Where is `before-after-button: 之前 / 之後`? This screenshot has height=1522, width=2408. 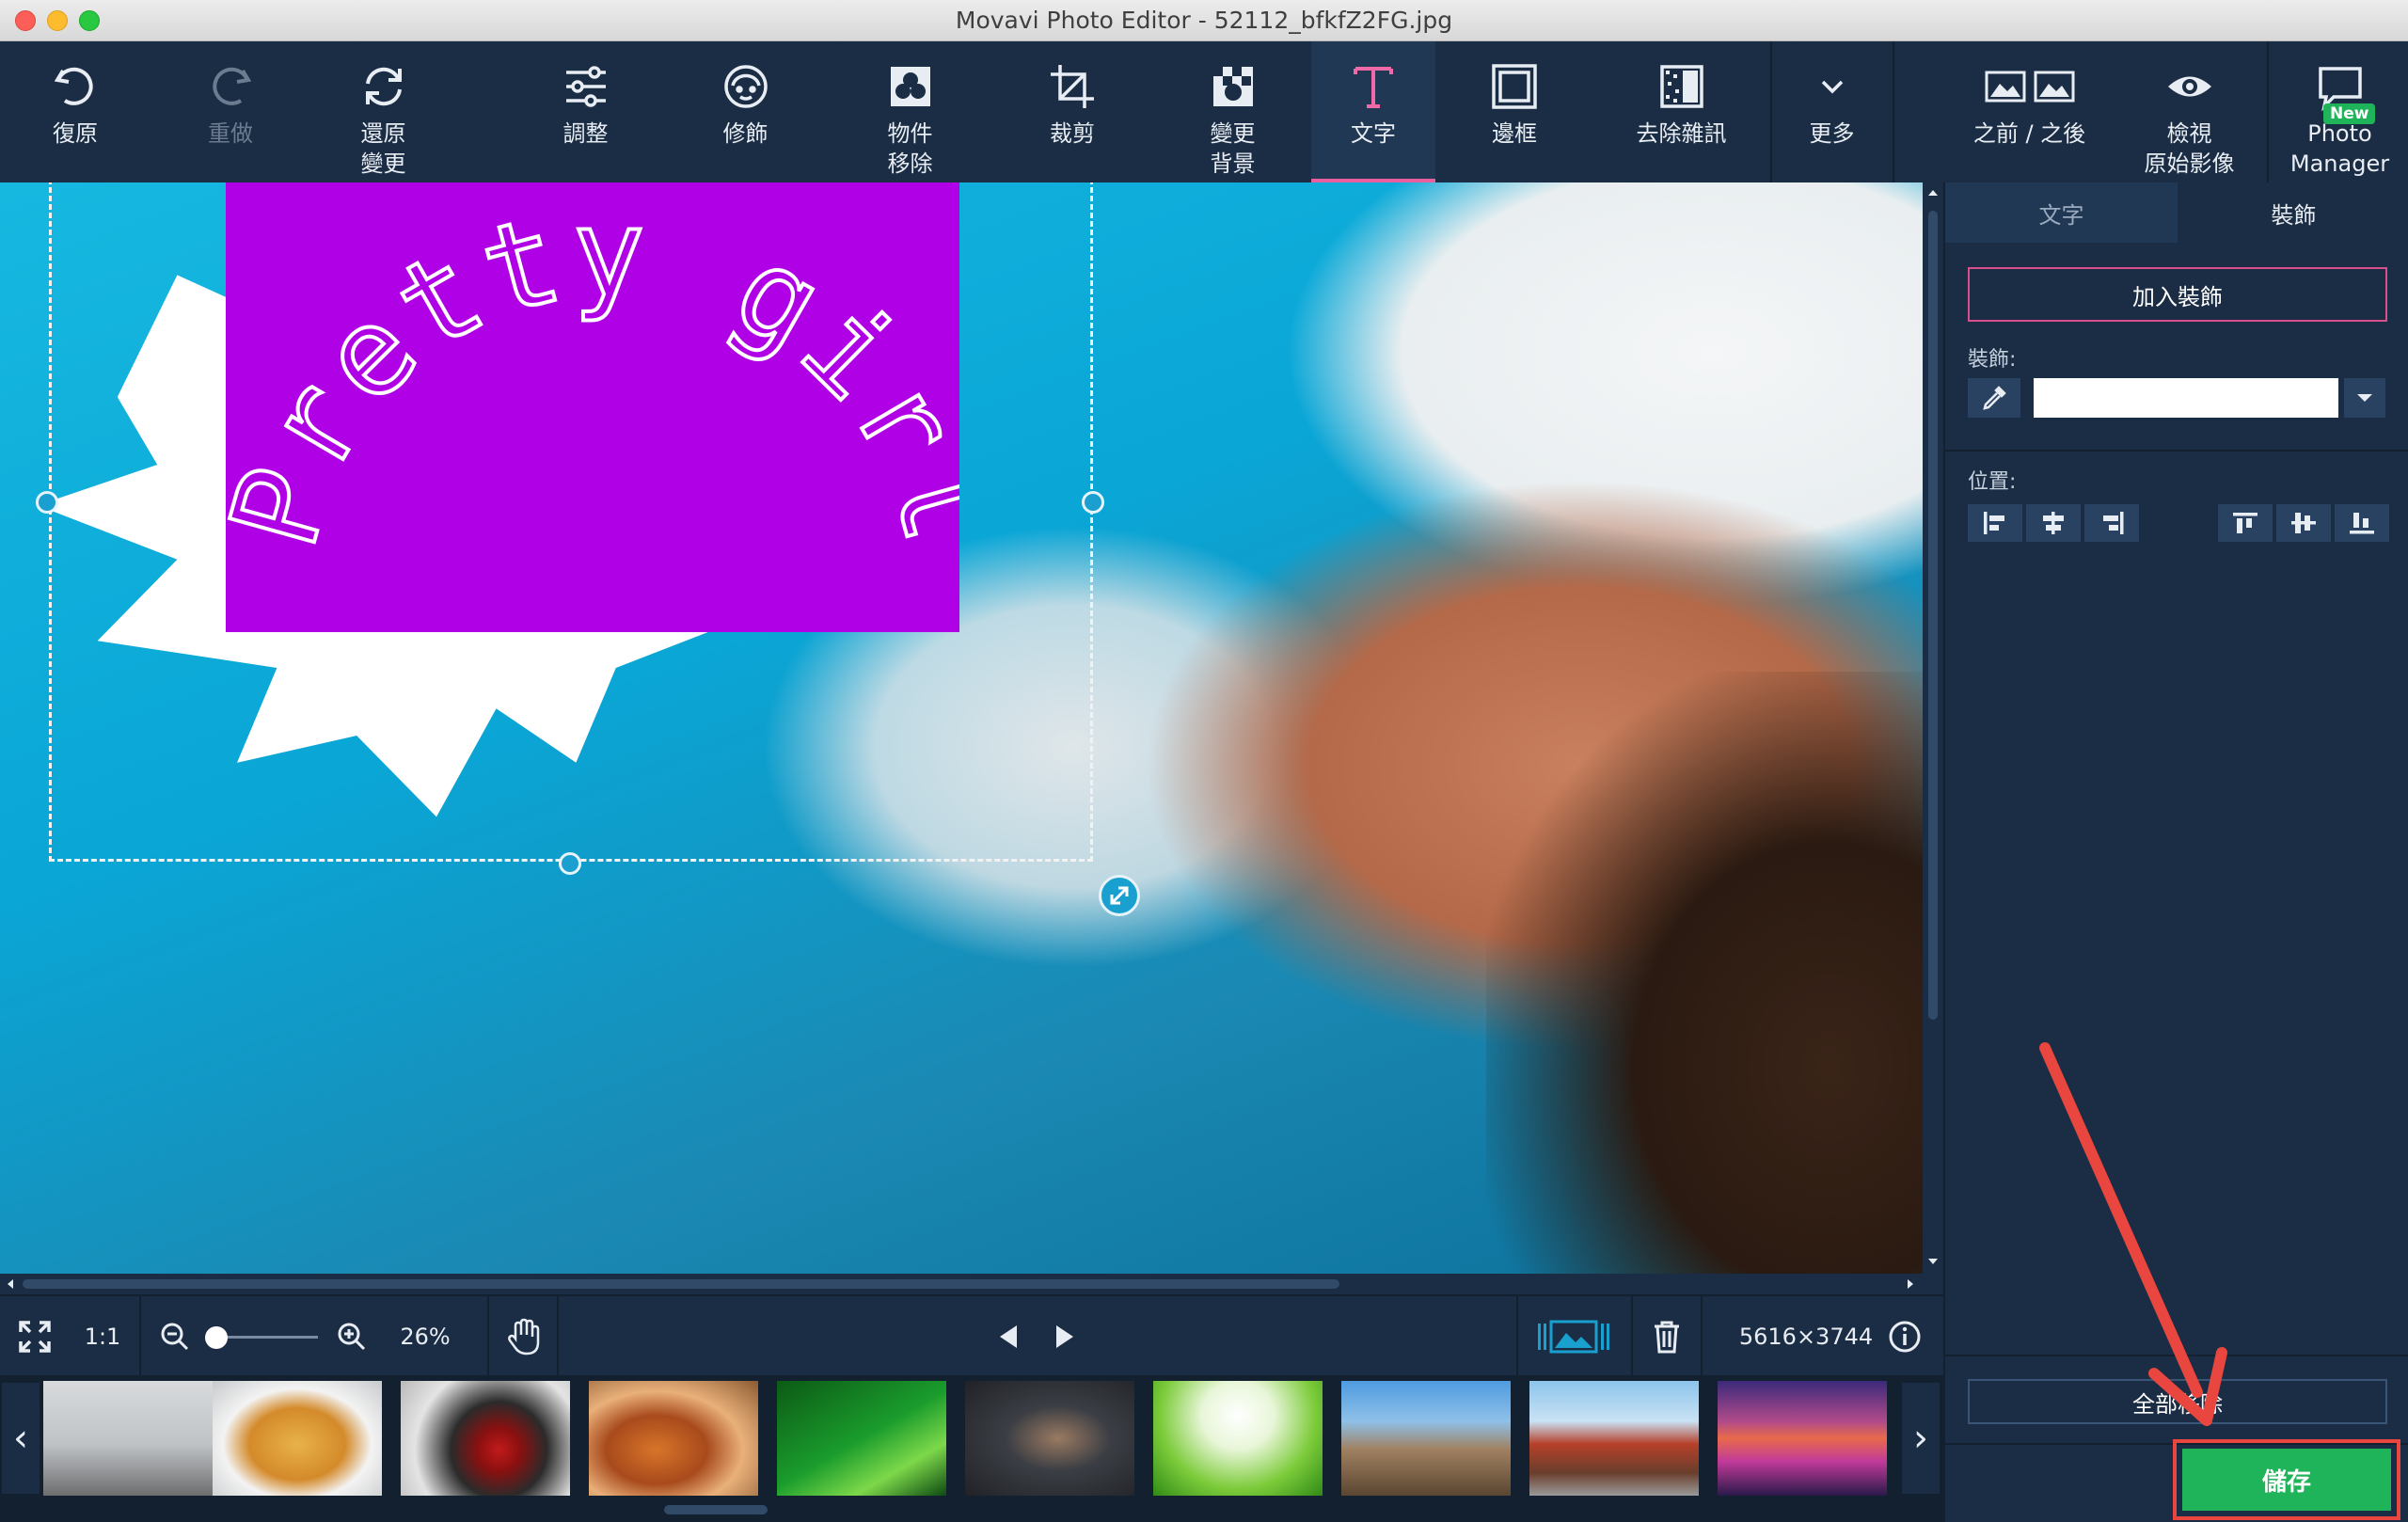
before-after-button: 之前 / 之後 is located at coordinates (2030, 112).